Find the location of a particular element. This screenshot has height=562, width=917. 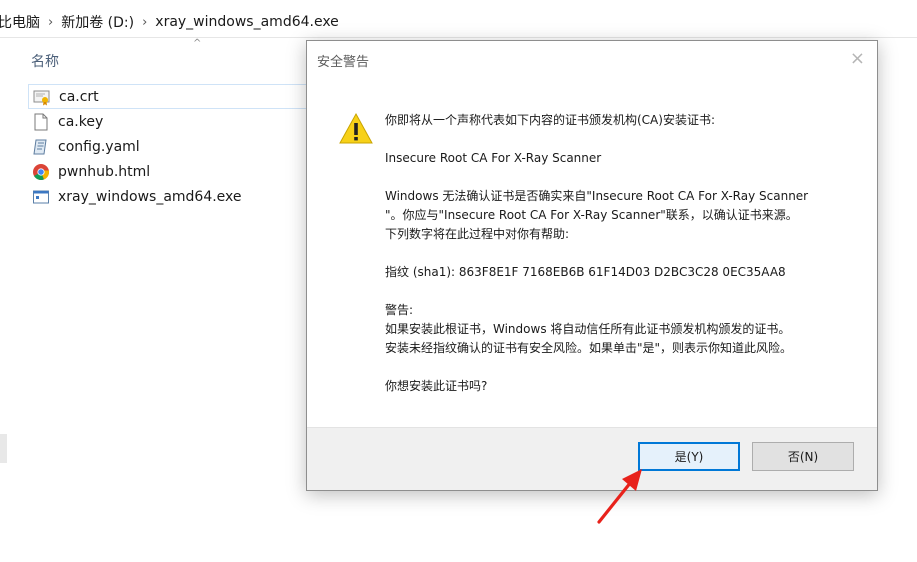

question-text: 你想安装此证书吗? is located at coordinates (436, 386).